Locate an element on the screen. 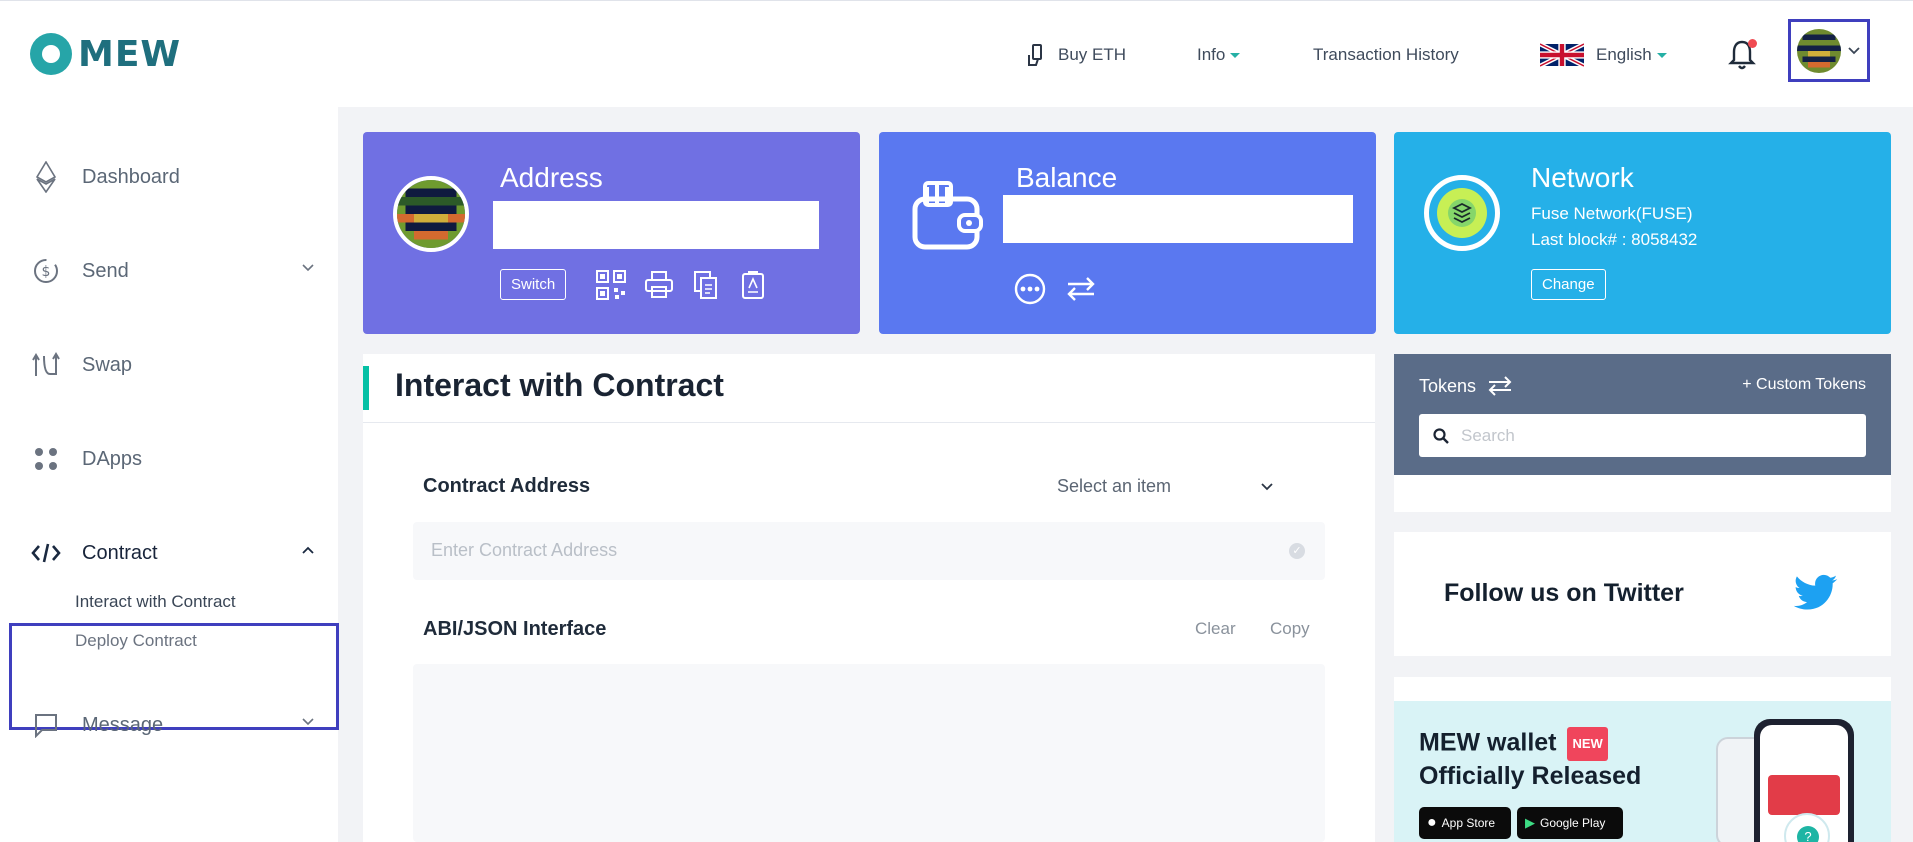  change-network-button: Change is located at coordinates (1568, 284).